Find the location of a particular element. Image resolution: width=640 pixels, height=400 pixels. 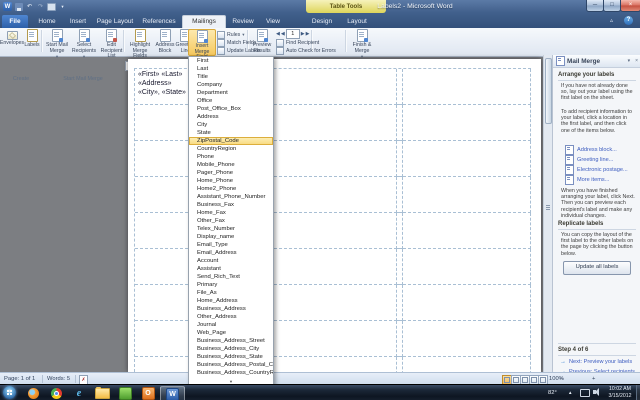

merge-field-menu-item: Phone is located at coordinates (231, 157).